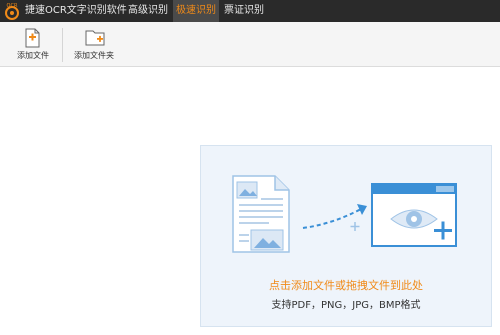 This screenshot has height=335, width=500. Describe the element at coordinates (94, 55) in the screenshot. I see `add-folder-label: 添加文件夹` at that location.